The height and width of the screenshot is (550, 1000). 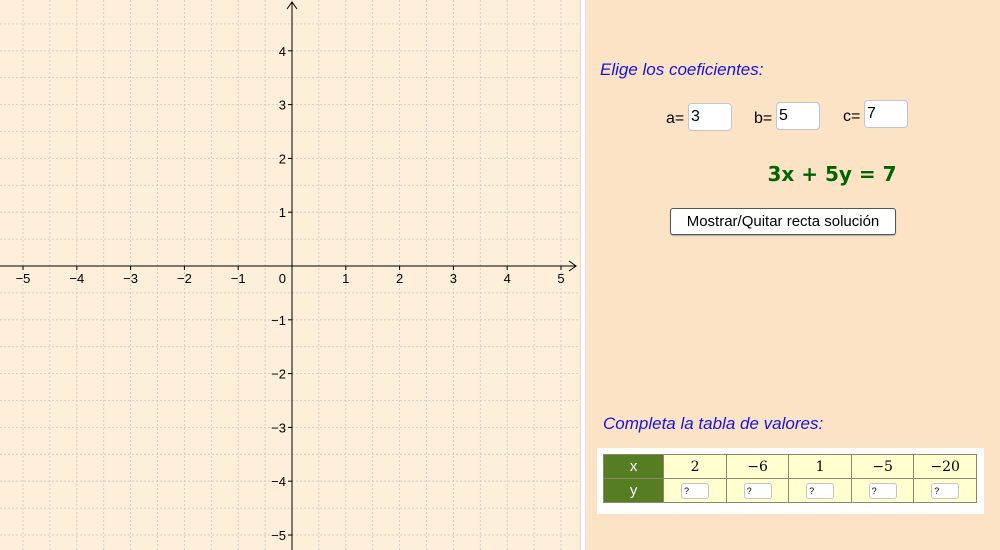 What do you see at coordinates (886, 114) in the screenshot?
I see `c-input` at bounding box center [886, 114].